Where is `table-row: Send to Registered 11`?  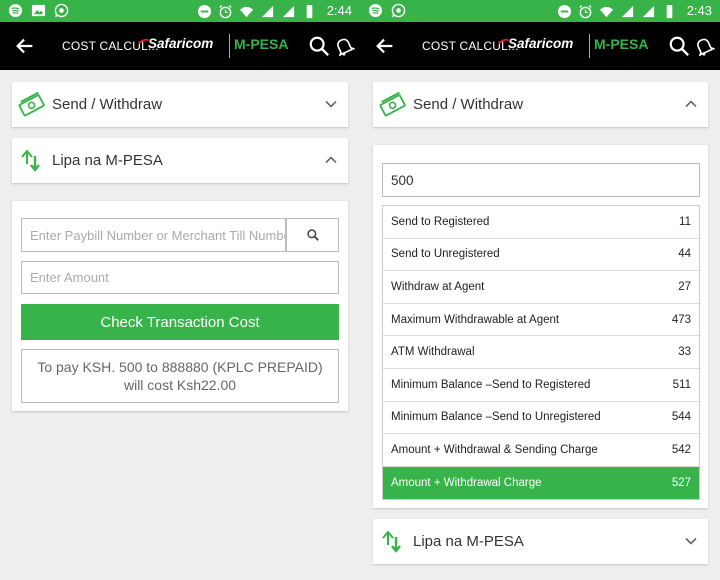 table-row: Send to Registered 11 is located at coordinates (541, 222).